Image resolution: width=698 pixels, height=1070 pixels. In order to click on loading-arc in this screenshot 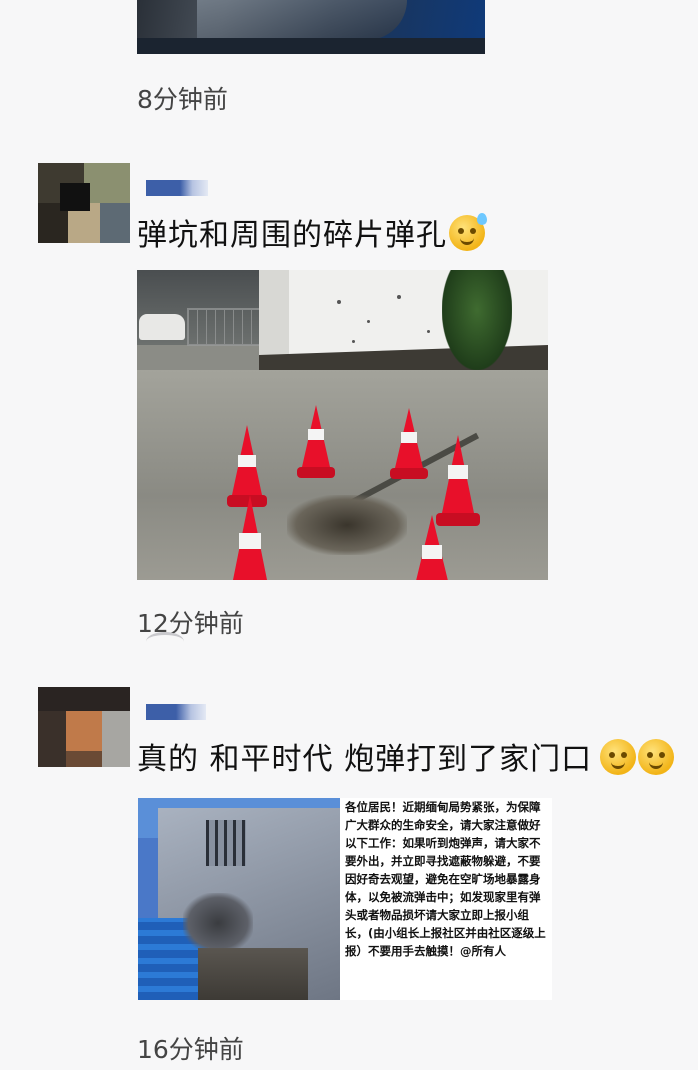, I will do `click(165, 641)`.